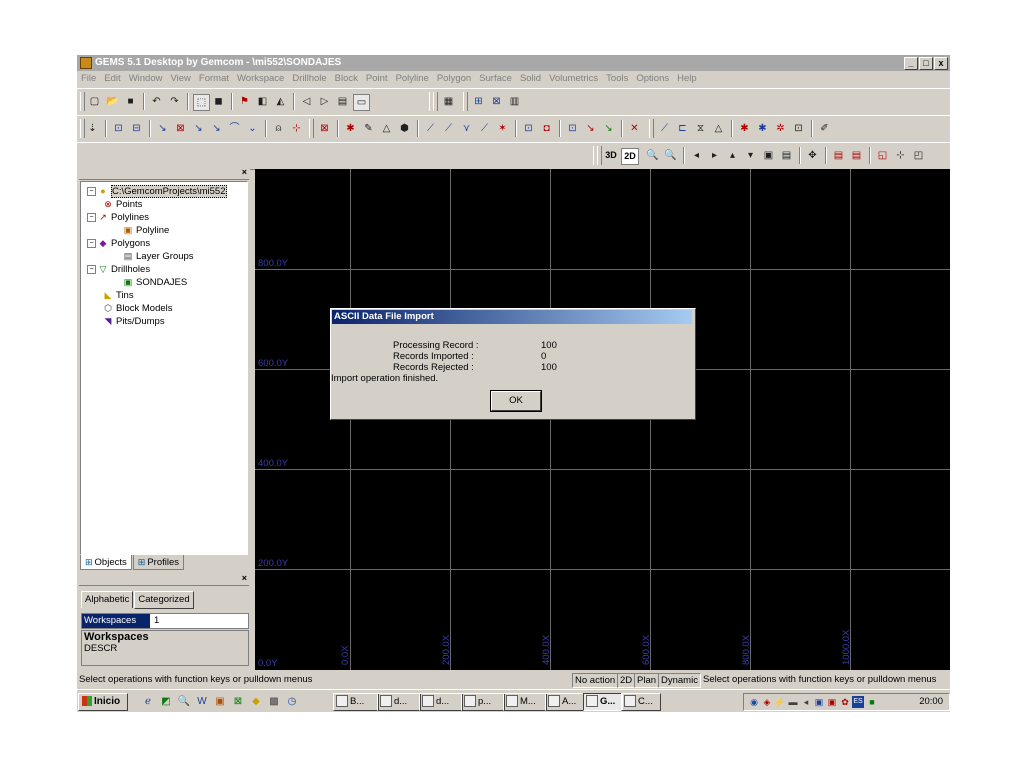 The height and width of the screenshot is (768, 1024). What do you see at coordinates (404, 128) in the screenshot?
I see `solid-icon: ⬢` at bounding box center [404, 128].